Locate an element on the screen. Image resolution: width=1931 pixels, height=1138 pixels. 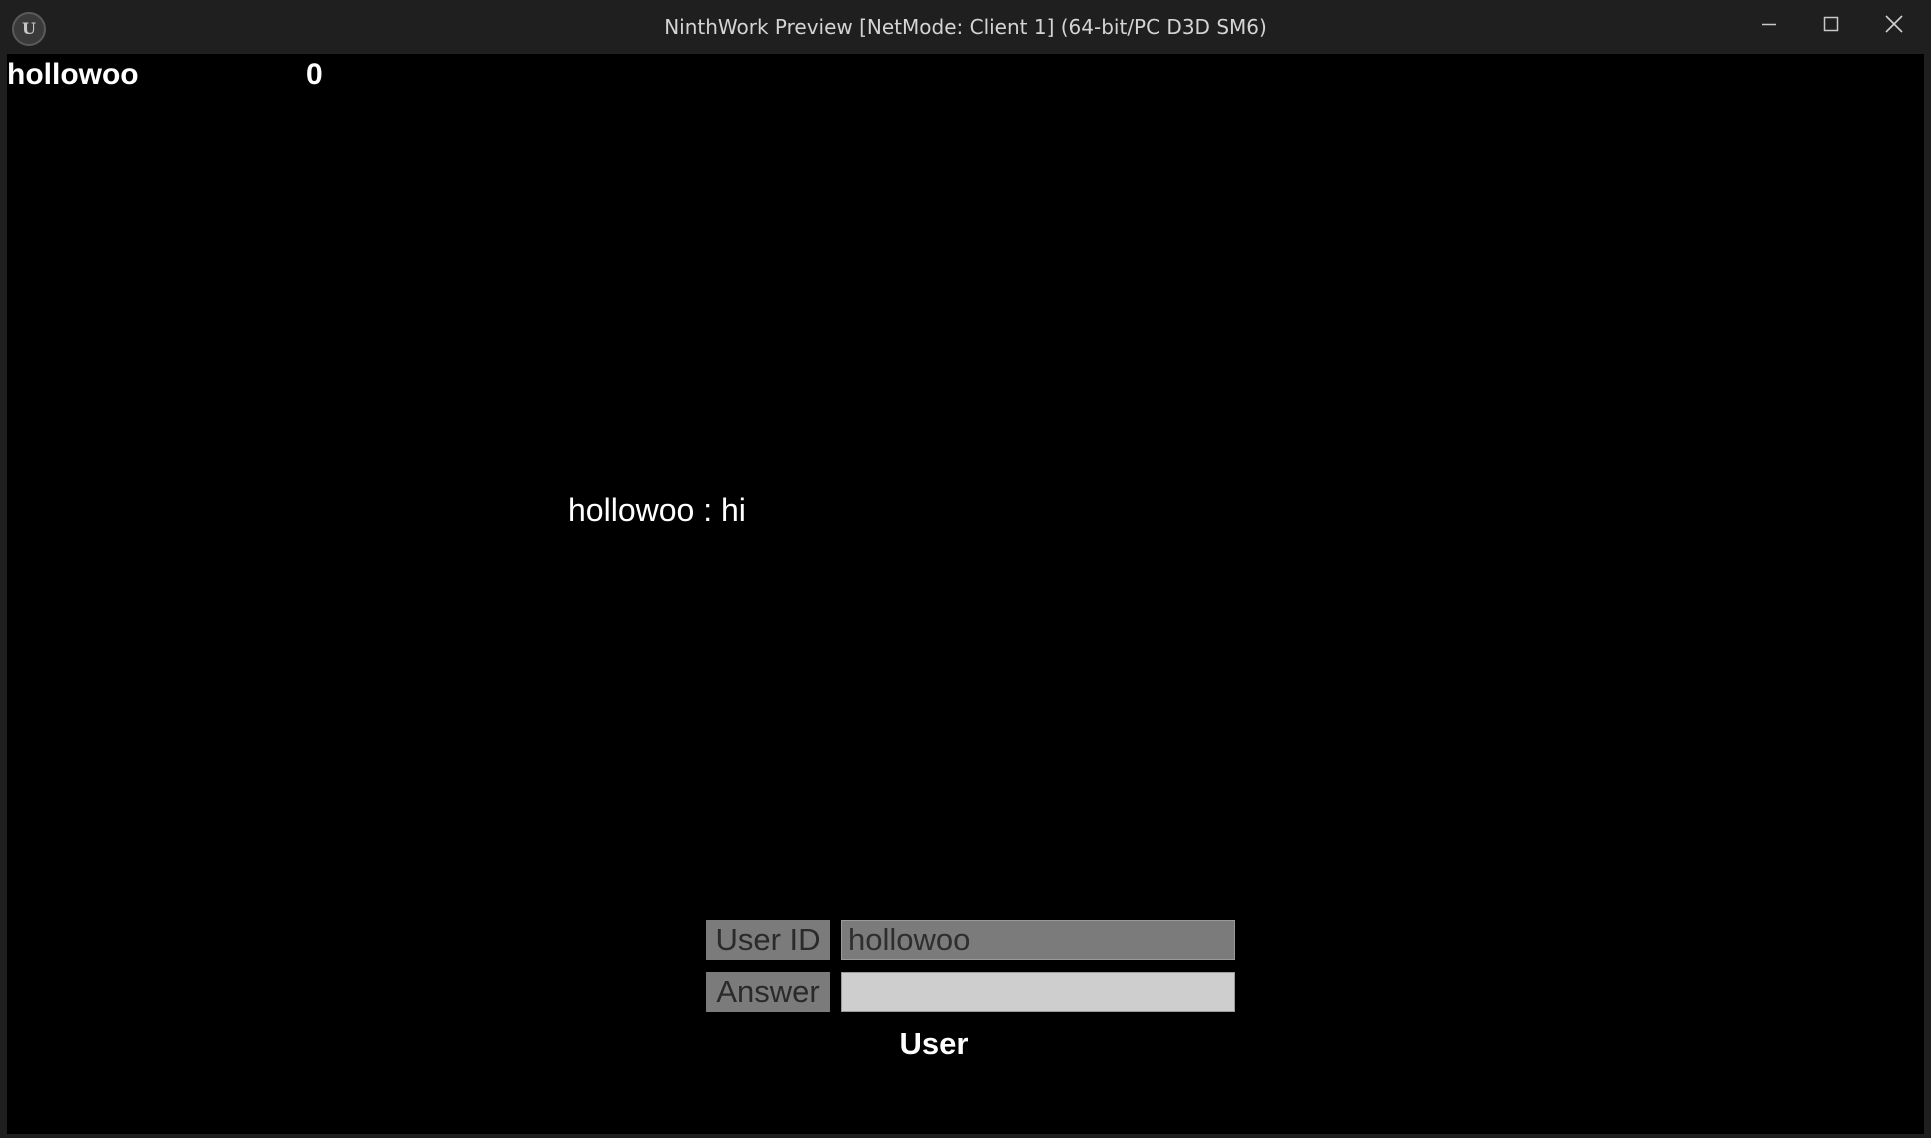
close-button is located at coordinates (1894, 24).